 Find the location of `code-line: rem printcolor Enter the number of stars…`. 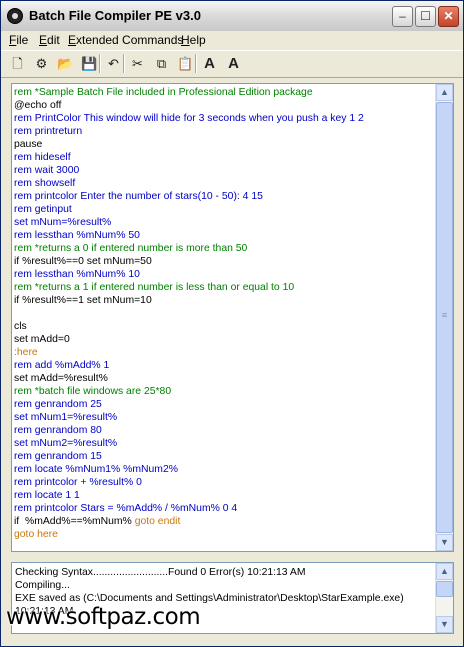

code-line: rem printcolor Enter the number of stars… is located at coordinates (224, 196).